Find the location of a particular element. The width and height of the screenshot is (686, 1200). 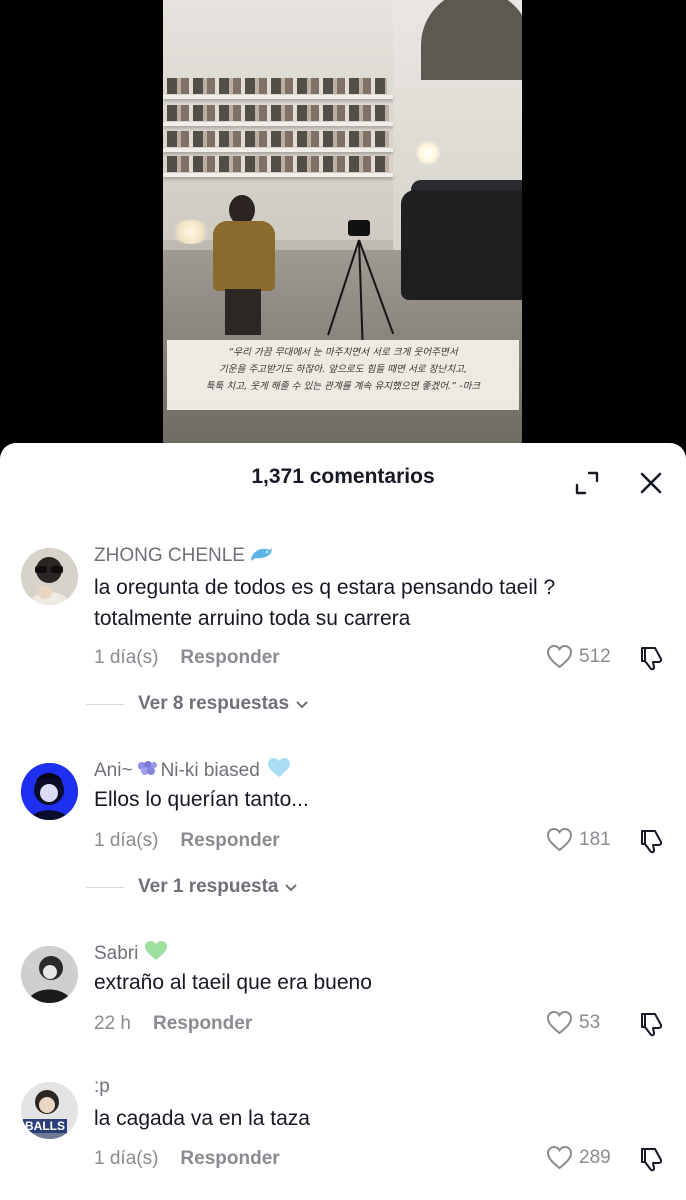

expand-icon is located at coordinates (587, 483).